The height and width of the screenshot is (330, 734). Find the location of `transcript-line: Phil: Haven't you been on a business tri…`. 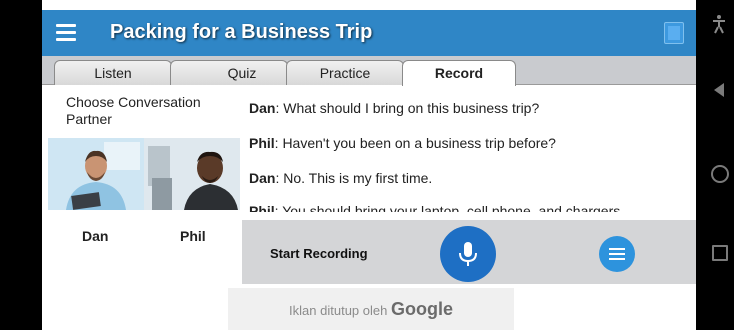

transcript-line: Phil: Haven't you been on a business tri… is located at coordinates (402, 143).